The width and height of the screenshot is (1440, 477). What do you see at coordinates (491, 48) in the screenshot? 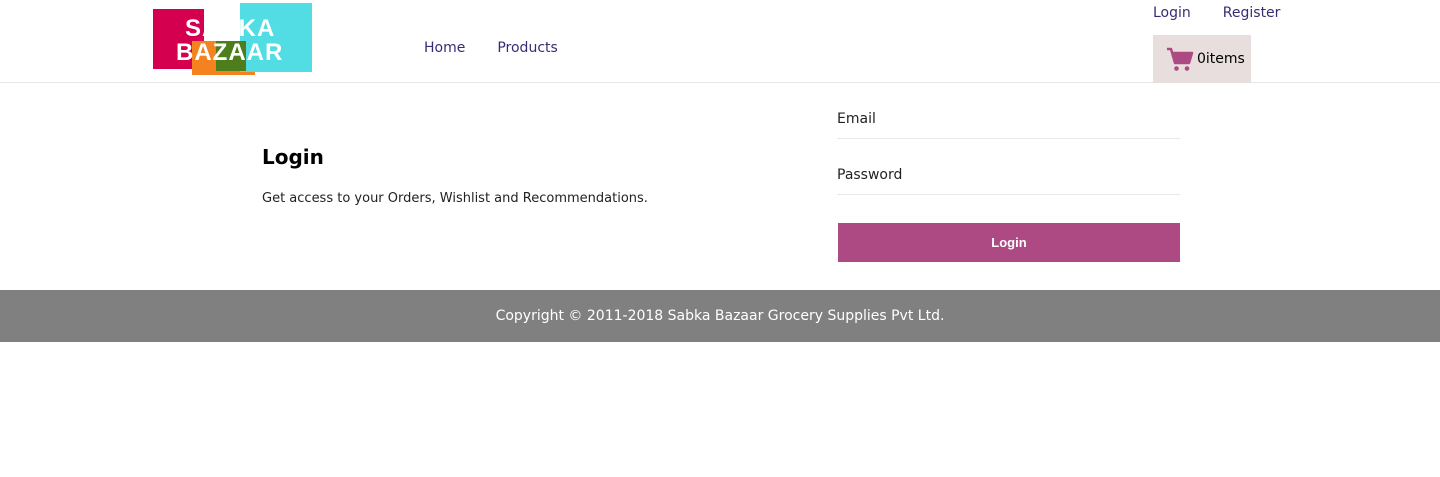
I see `main-nav: Home Products` at bounding box center [491, 48].